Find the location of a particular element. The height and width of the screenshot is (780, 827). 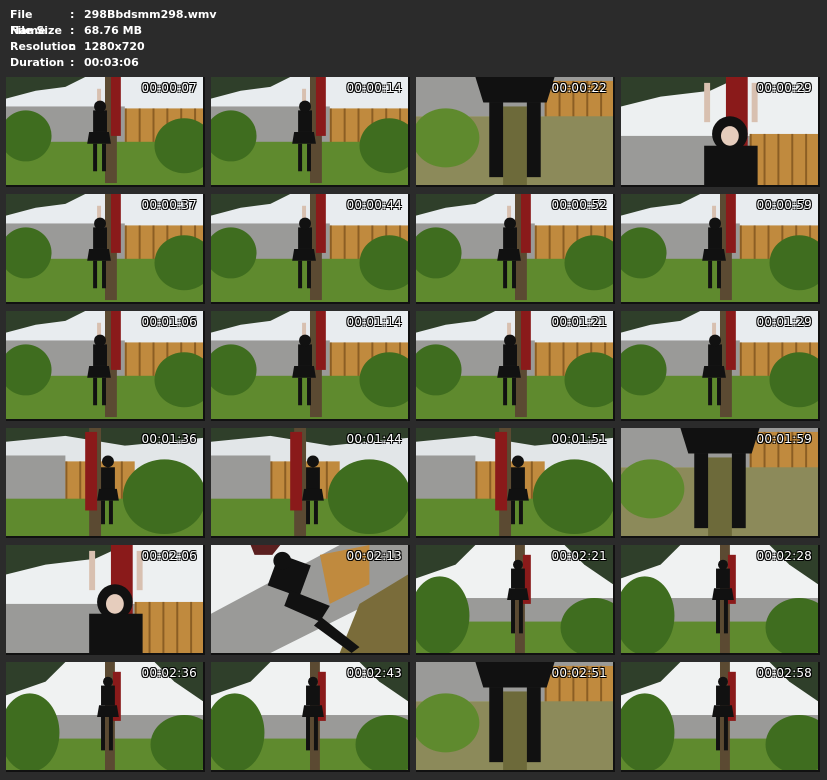

resolution-row: Resolution : 1280x720 is located at coordinates (113, 47).